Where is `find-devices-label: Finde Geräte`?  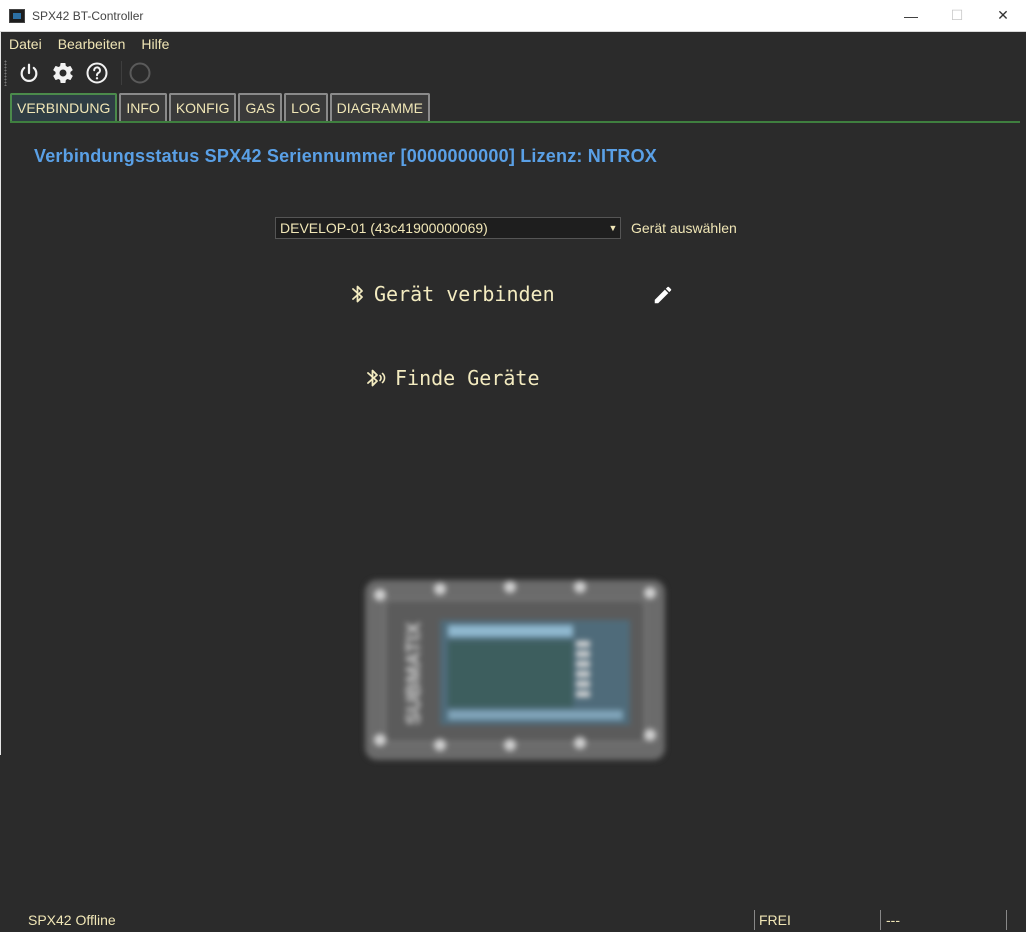
find-devices-label: Finde Geräte is located at coordinates (467, 378).